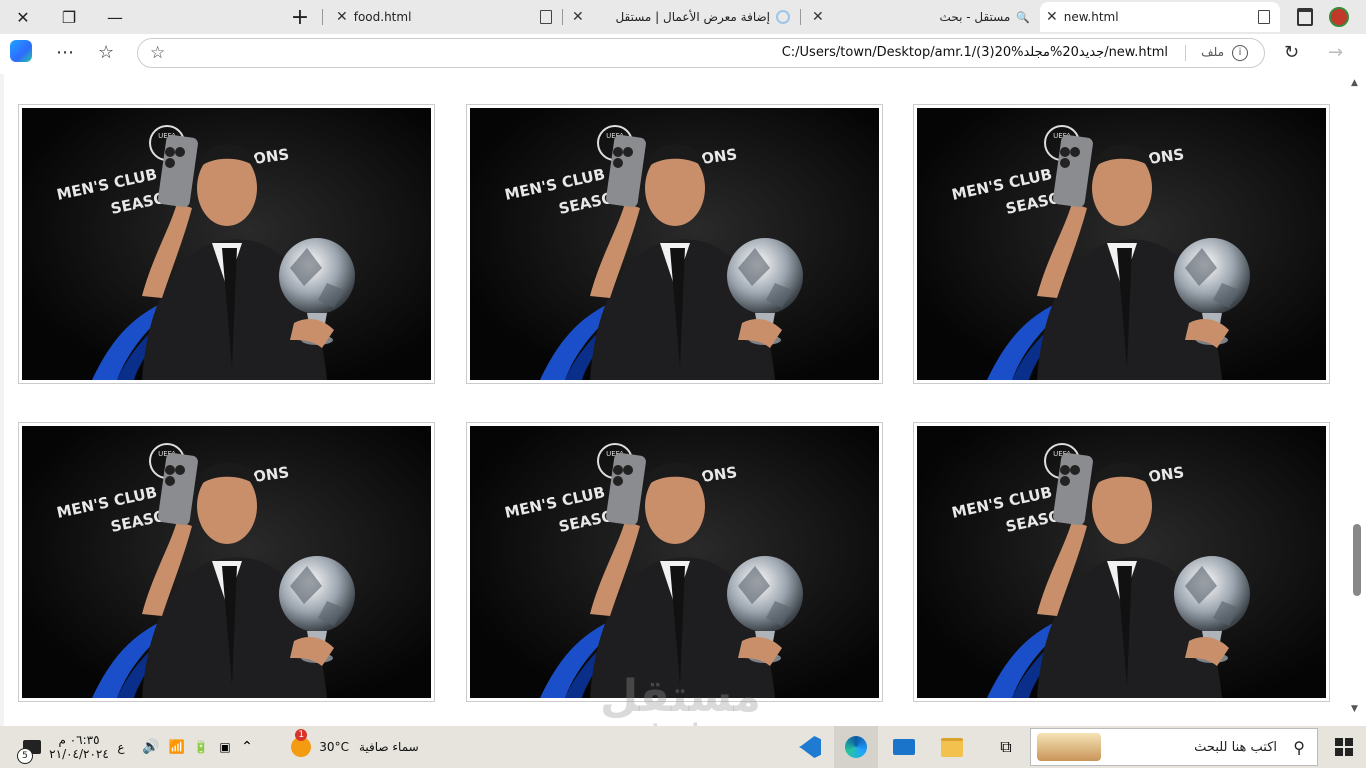 The height and width of the screenshot is (768, 1366). I want to click on search-icon: 🔍, so click(1023, 17).